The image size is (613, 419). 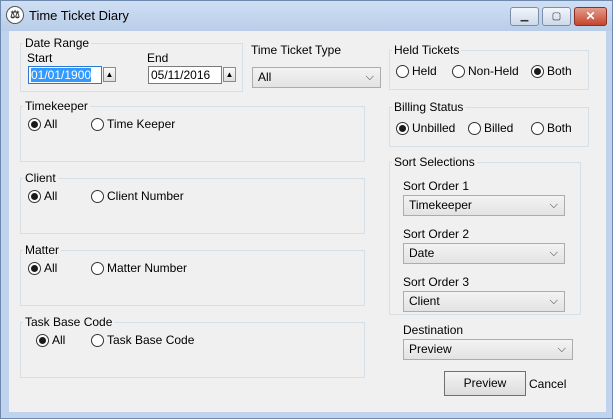 I want to click on timekeeper-group: Timekeeper, so click(x=192, y=130).